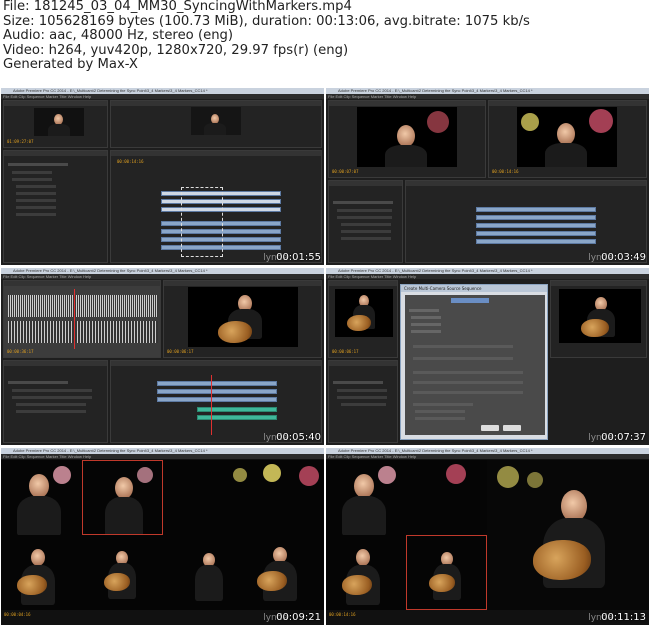  I want to click on multicam-dialog: Create Multi-Camera Source Sequence, so click(474, 362).